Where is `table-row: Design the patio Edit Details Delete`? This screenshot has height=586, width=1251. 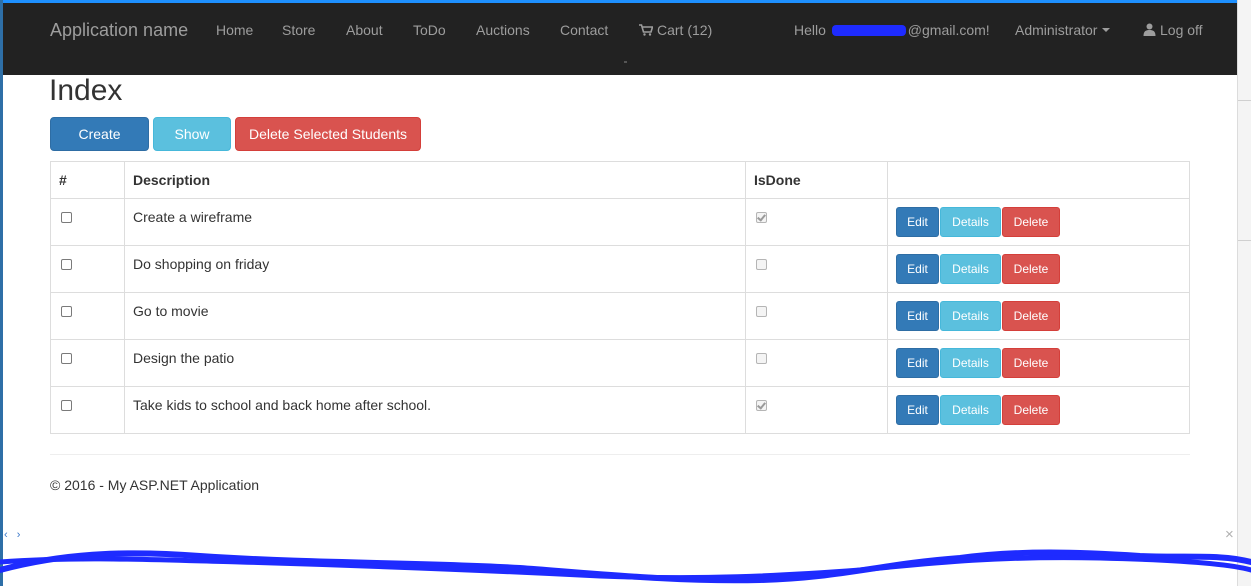
table-row: Design the patio Edit Details Delete is located at coordinates (620, 363).